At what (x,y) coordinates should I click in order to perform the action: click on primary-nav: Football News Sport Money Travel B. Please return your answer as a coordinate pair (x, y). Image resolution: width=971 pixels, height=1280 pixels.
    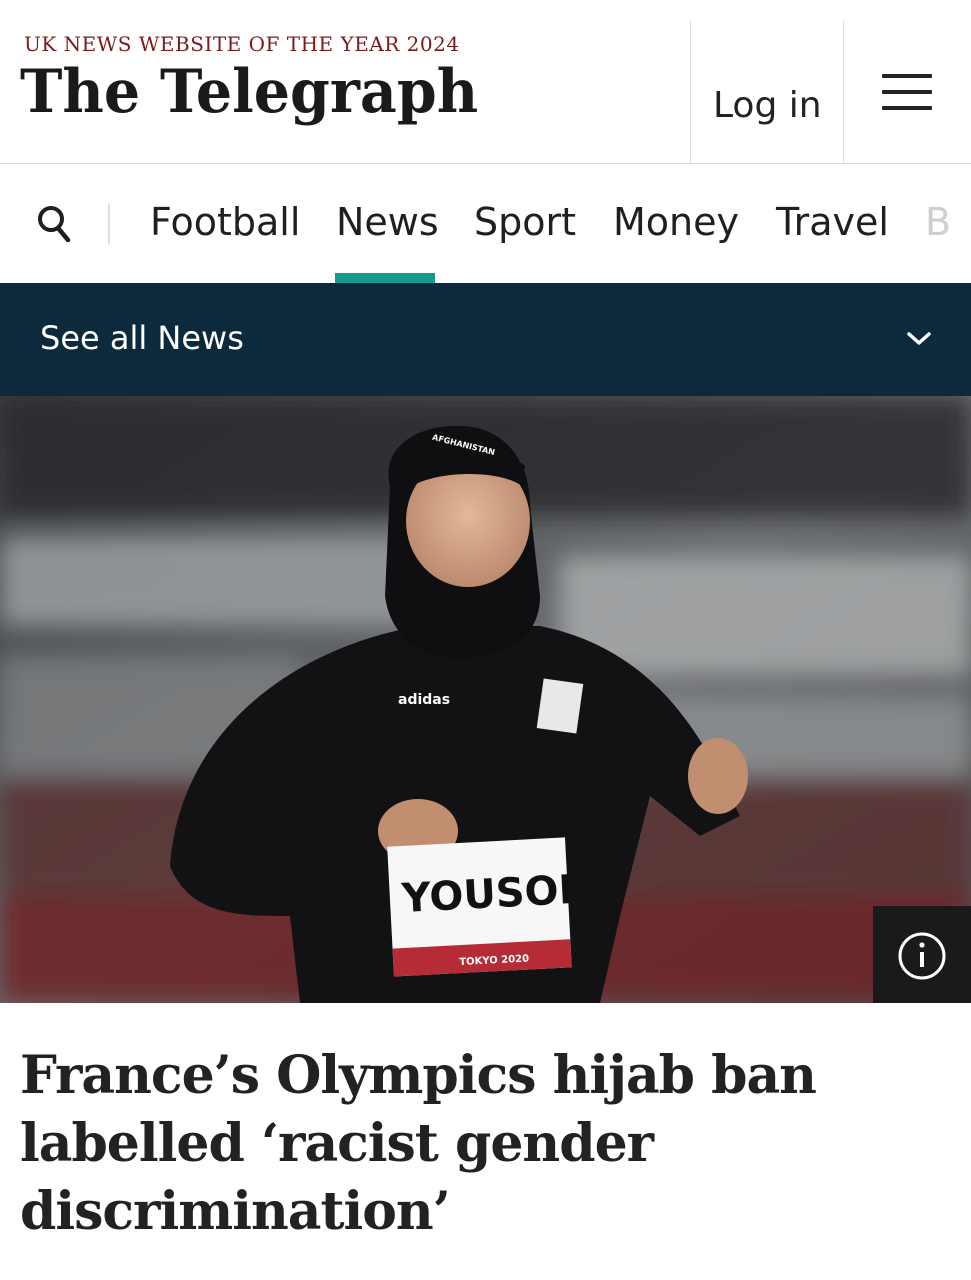
    Looking at the image, I should click on (485, 223).